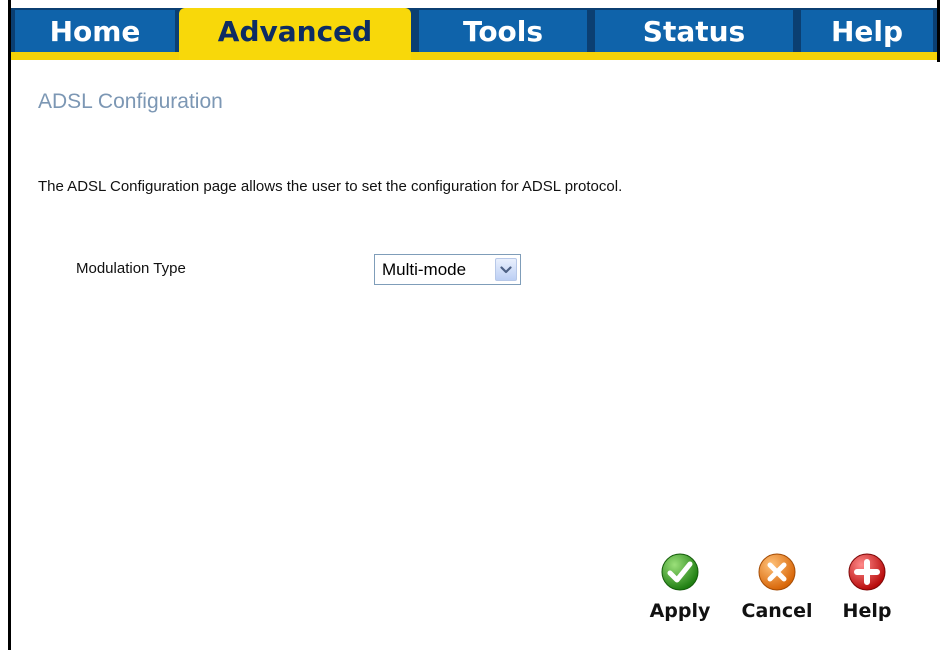 This screenshot has width=942, height=650. What do you see at coordinates (295, 34) in the screenshot?
I see `tab-advanced: Advanced` at bounding box center [295, 34].